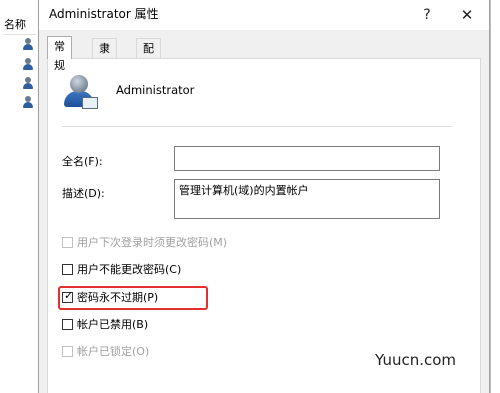 The width and height of the screenshot is (500, 393). What do you see at coordinates (129, 269) in the screenshot?
I see `checkbox-label: 用户不能更改密码(C)` at bounding box center [129, 269].